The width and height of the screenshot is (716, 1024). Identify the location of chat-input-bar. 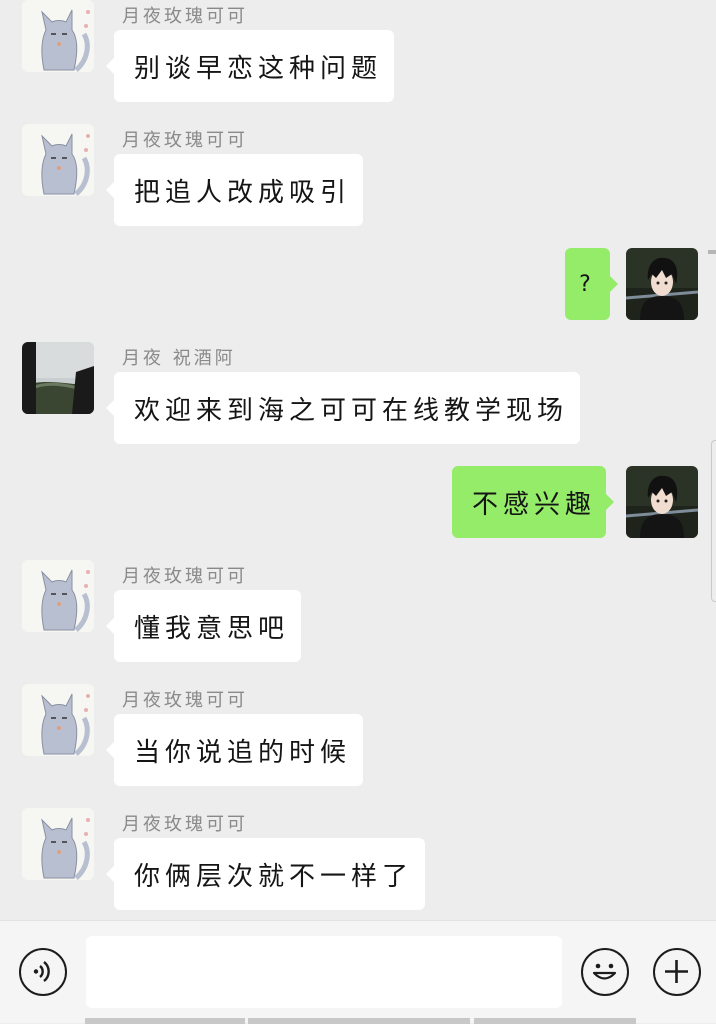
(358, 972).